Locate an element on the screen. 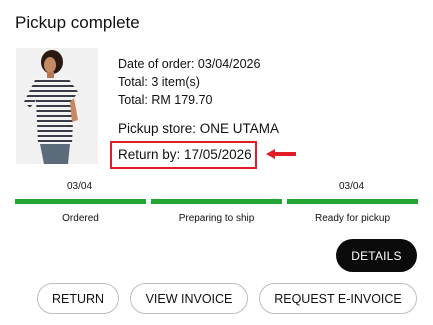 The width and height of the screenshot is (433, 325). progress-bar-preparing is located at coordinates (216, 201).